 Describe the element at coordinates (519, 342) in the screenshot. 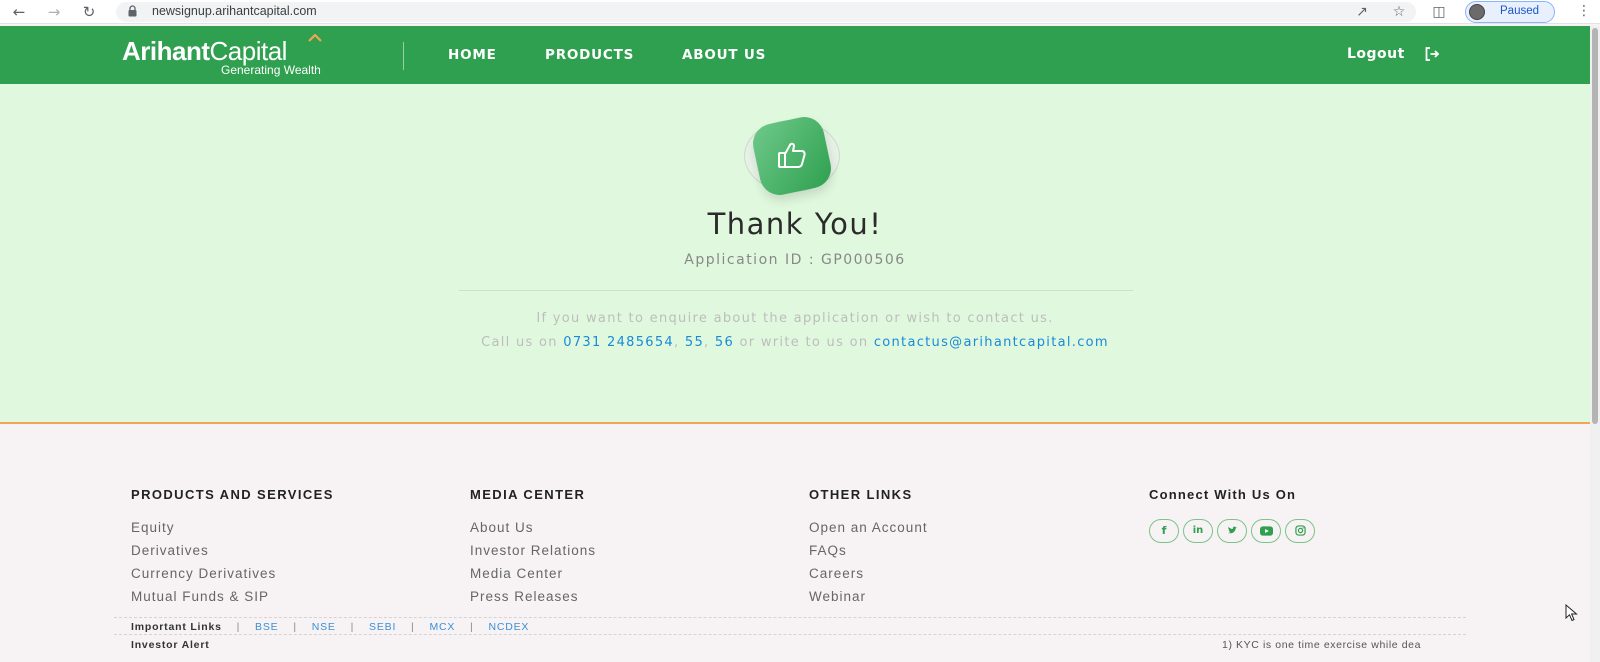

I see `call-prefix: Call us on` at that location.